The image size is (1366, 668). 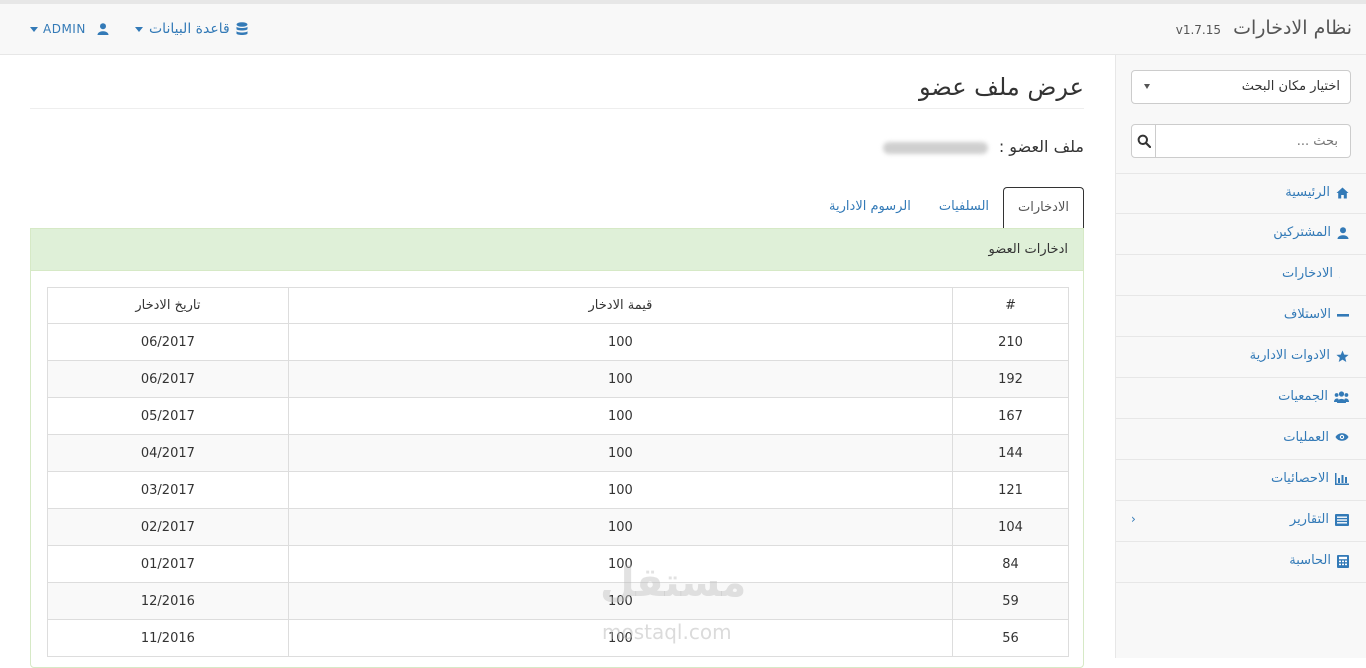 What do you see at coordinates (1241, 398) in the screenshot?
I see `sidebar-item-associations: الجمعيات` at bounding box center [1241, 398].